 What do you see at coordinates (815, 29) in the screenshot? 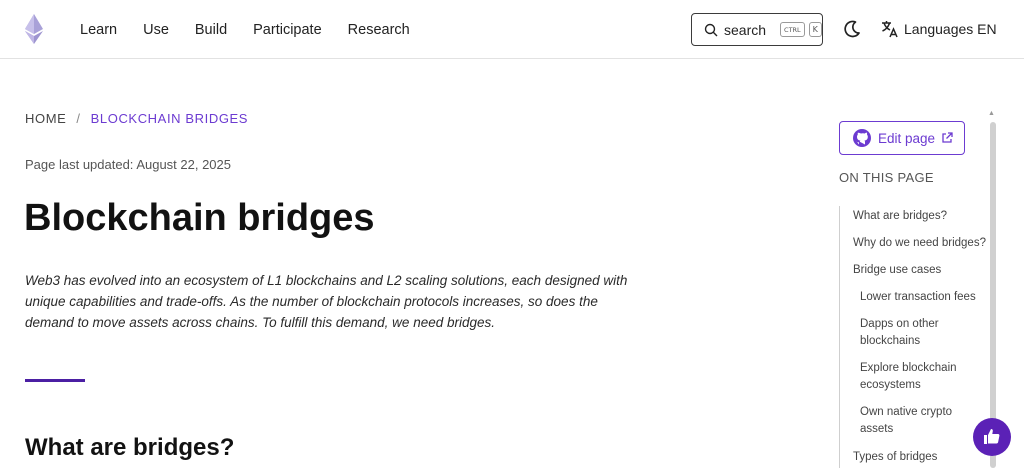
I see `k-key: K` at bounding box center [815, 29].